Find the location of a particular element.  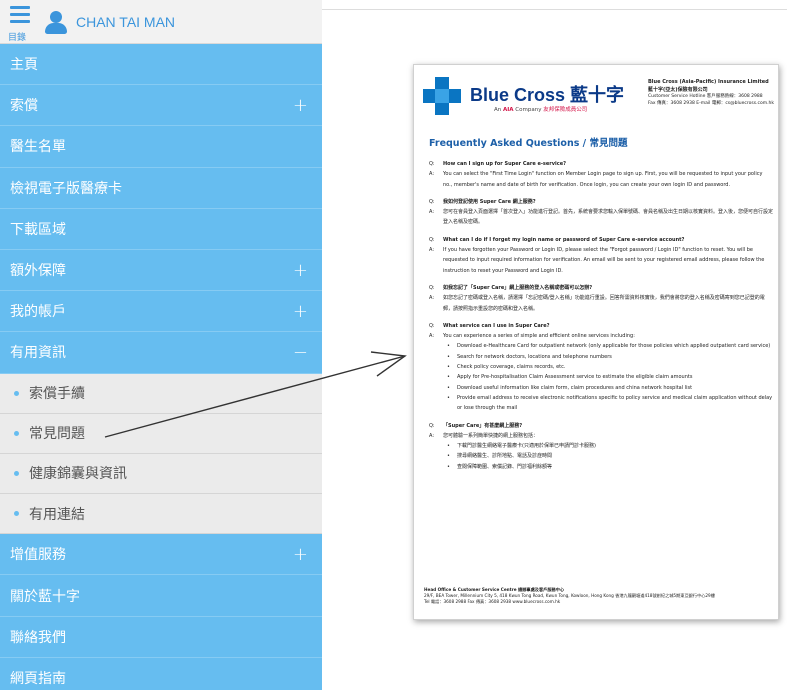

minus-icon: − is located at coordinates (300, 352).